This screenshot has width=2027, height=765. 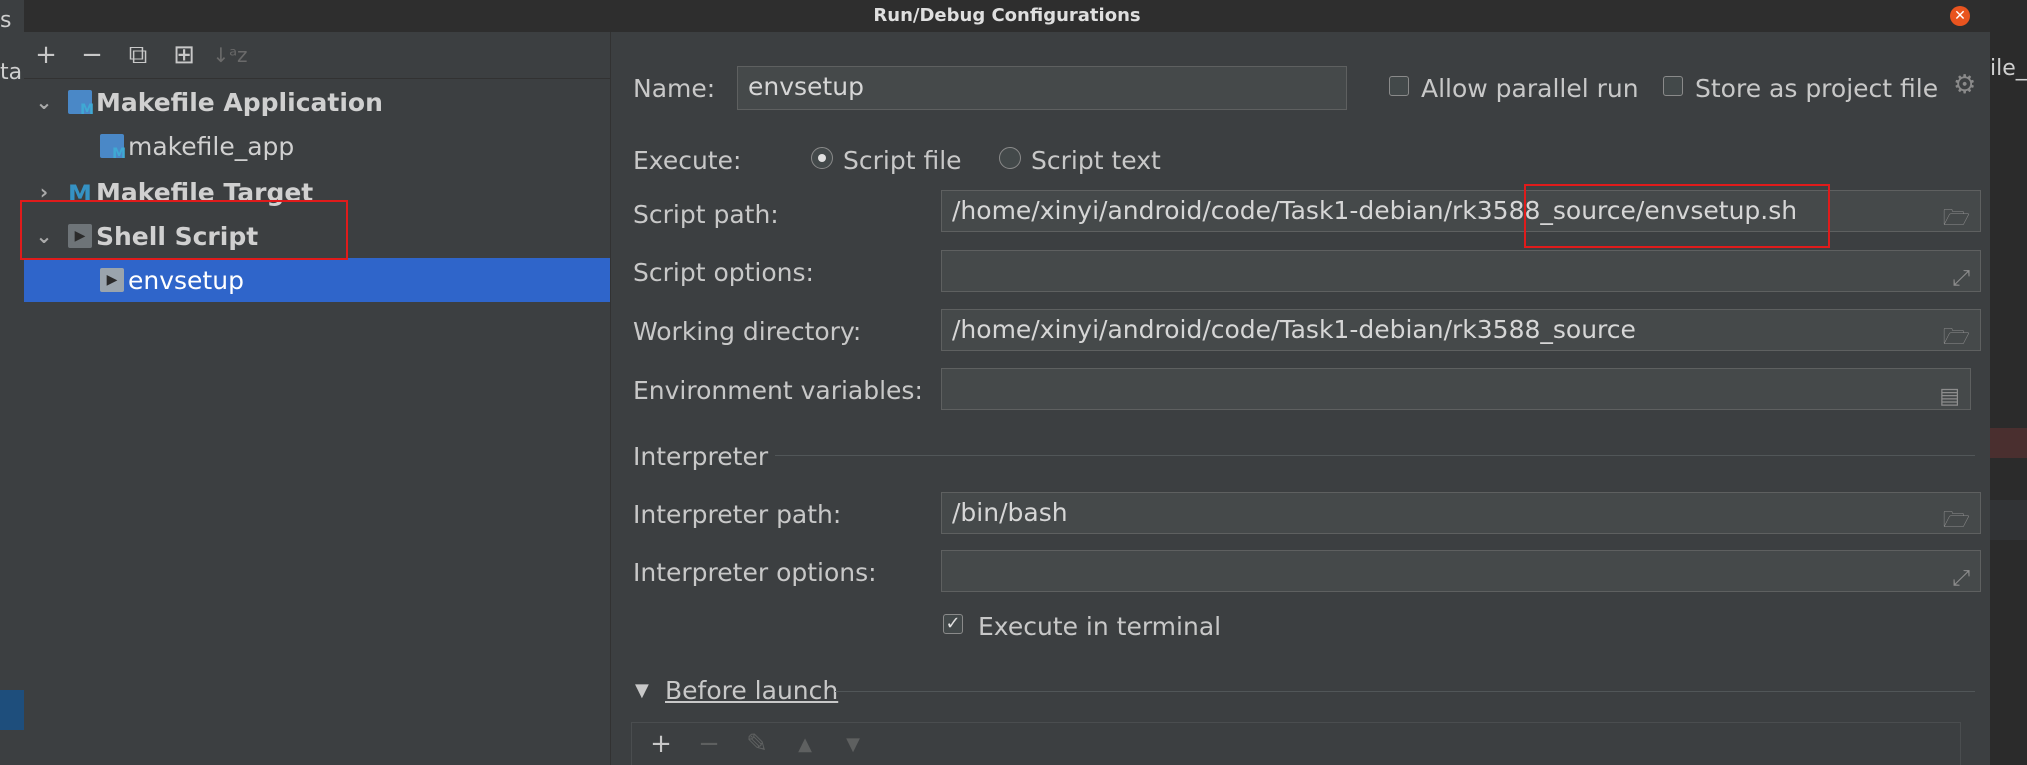 I want to click on move-down-icon: ▼, so click(x=853, y=744).